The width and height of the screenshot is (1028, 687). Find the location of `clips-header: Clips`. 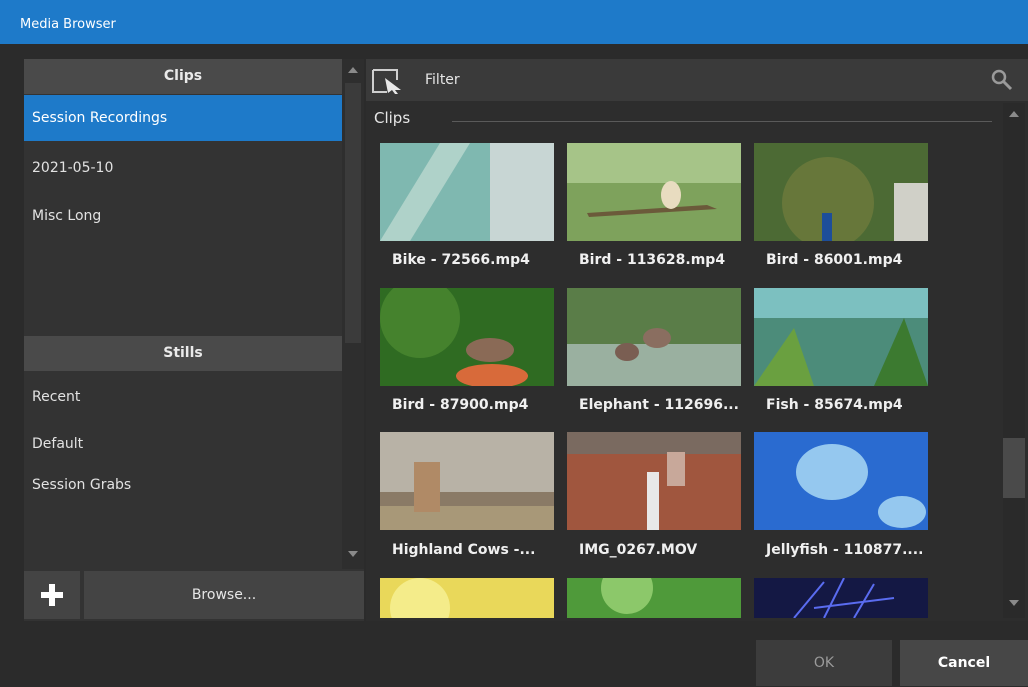

clips-header: Clips is located at coordinates (183, 76).